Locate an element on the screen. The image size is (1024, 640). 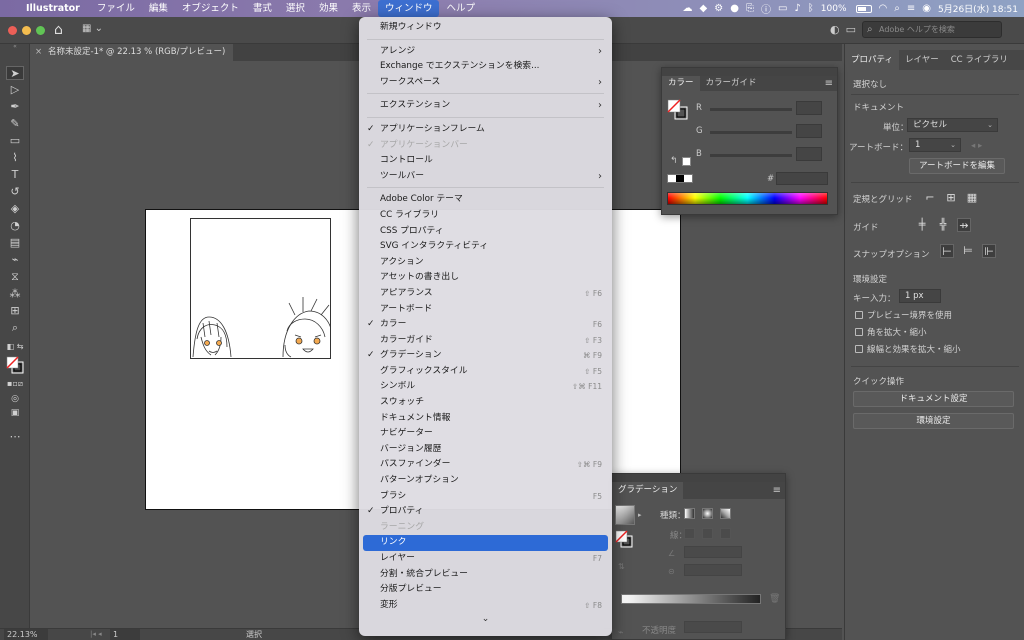
grid-icon: ⊞ is located at coordinates (951, 198).